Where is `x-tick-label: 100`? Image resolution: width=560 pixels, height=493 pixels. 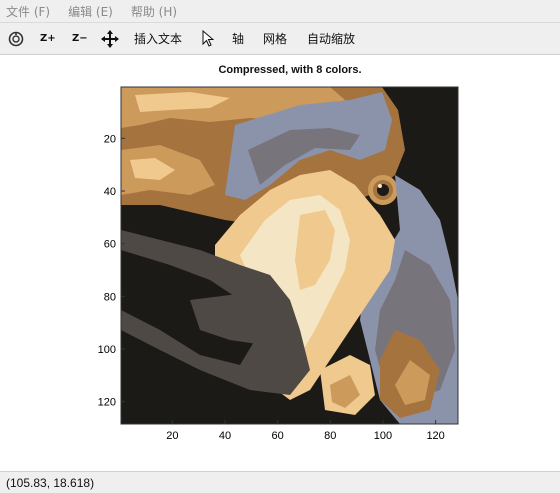 x-tick-label: 100 is located at coordinates (383, 436).